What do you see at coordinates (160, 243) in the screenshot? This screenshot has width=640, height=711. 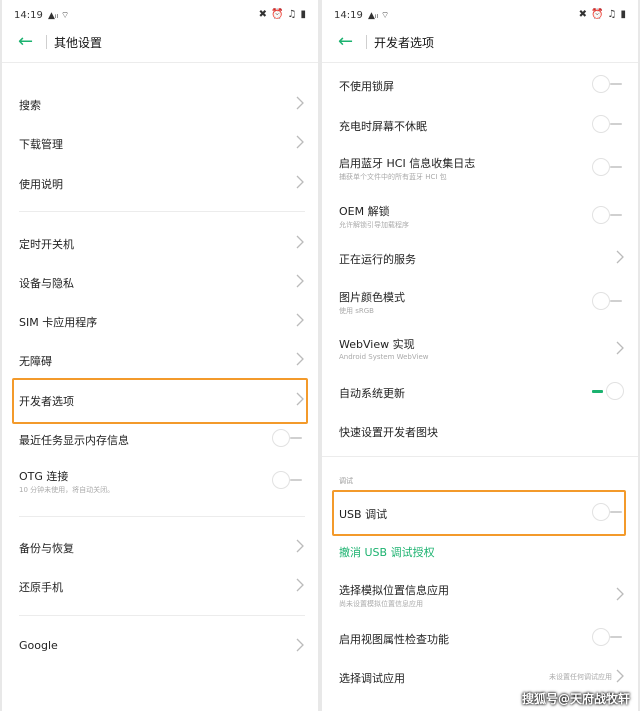 I see `menu-item-scheduled-power: 定时开关机` at bounding box center [160, 243].